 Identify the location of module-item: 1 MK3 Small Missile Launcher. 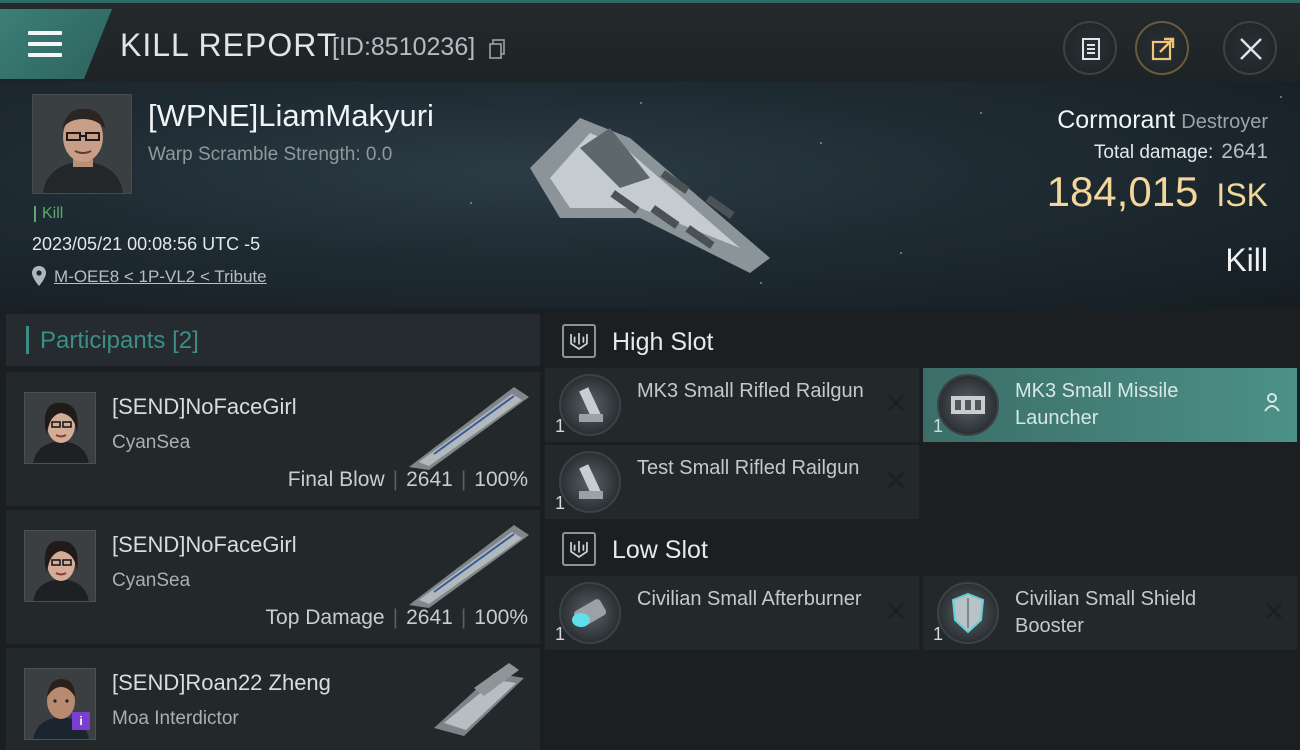
(1110, 405).